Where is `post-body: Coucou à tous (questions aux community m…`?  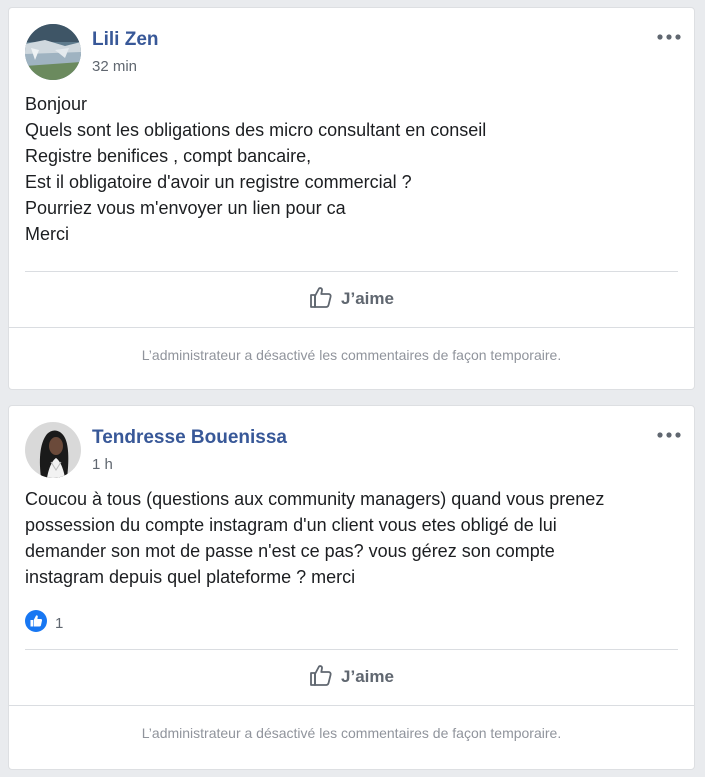
post-body: Coucou à tous (questions aux community m… is located at coordinates (351, 538).